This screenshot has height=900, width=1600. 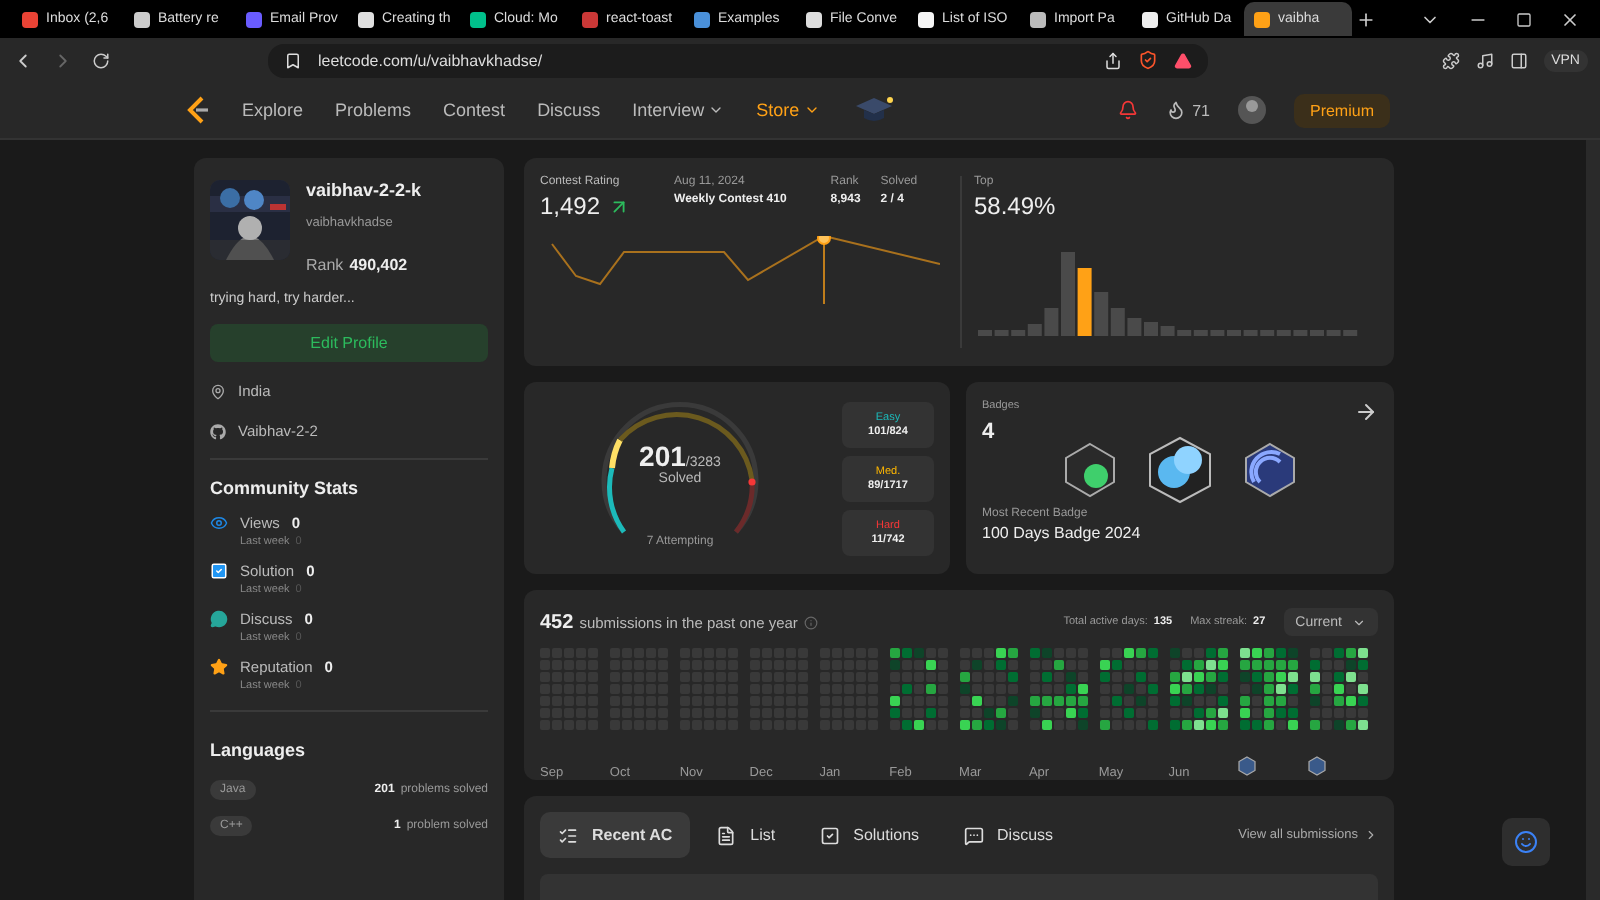 What do you see at coordinates (474, 110) in the screenshot?
I see `nav-link: Contest` at bounding box center [474, 110].